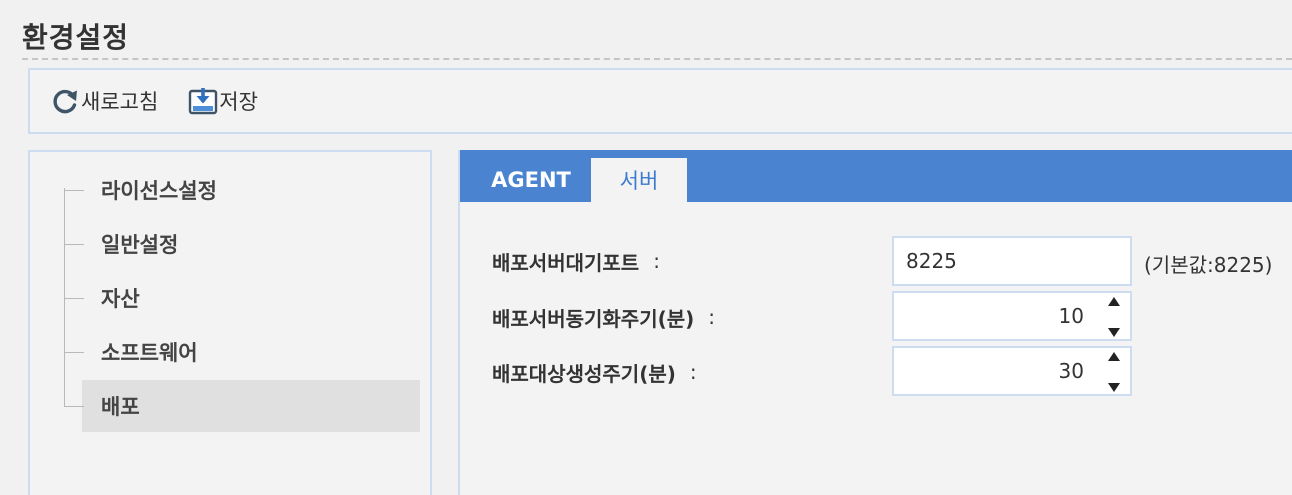 Image resolution: width=1292 pixels, height=495 pixels. What do you see at coordinates (639, 180) in the screenshot?
I see `tab-server: 서버` at bounding box center [639, 180].